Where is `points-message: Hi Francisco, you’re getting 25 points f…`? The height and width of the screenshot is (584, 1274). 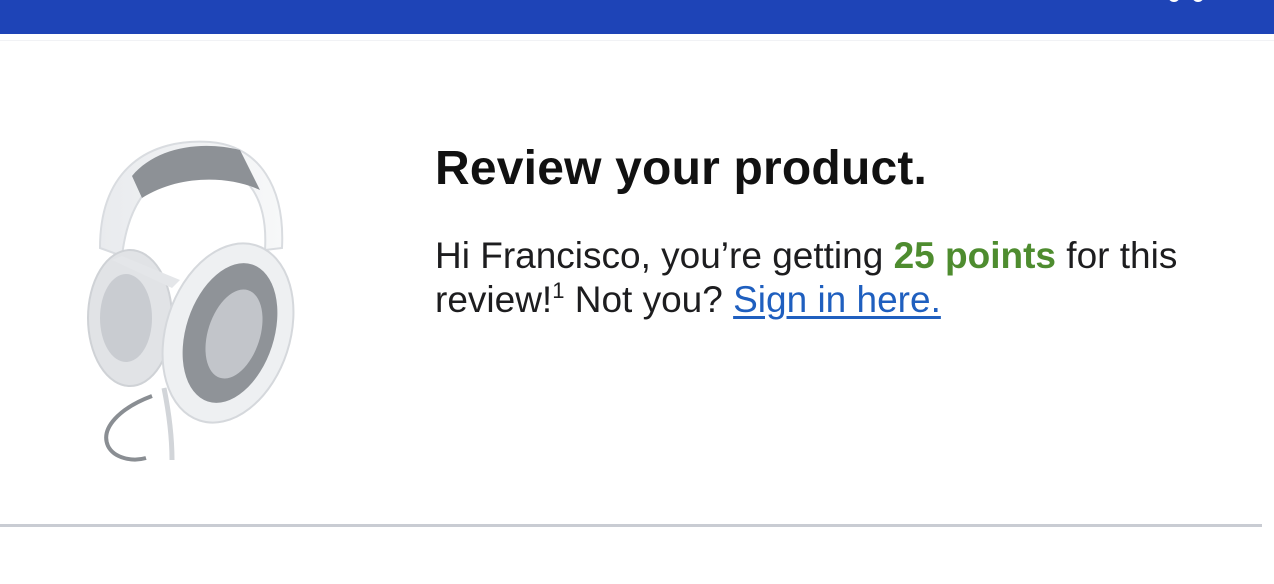 points-message: Hi Francisco, you’re getting 25 points f… is located at coordinates (850, 278).